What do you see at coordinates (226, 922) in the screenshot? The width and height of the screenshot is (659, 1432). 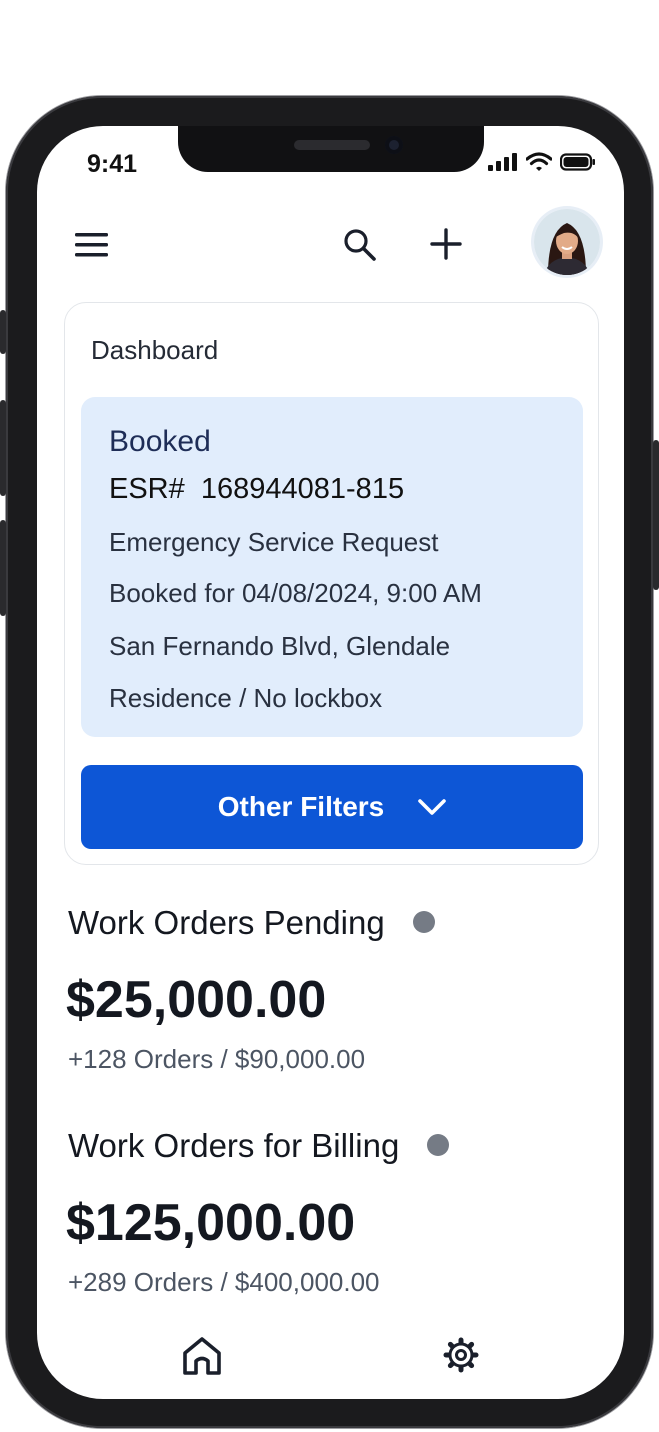 I see `metric-title-text: Work Orders Pending` at bounding box center [226, 922].